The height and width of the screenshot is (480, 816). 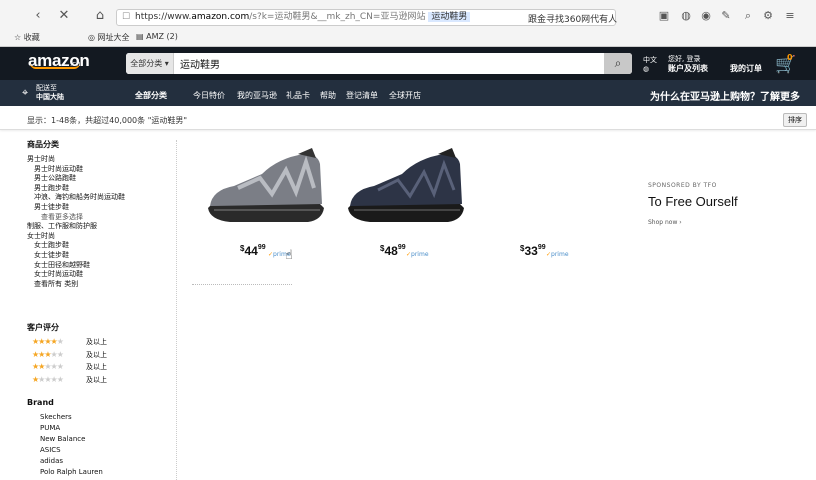 What do you see at coordinates (790, 57) in the screenshot?
I see `cart-count: 0` at bounding box center [790, 57].